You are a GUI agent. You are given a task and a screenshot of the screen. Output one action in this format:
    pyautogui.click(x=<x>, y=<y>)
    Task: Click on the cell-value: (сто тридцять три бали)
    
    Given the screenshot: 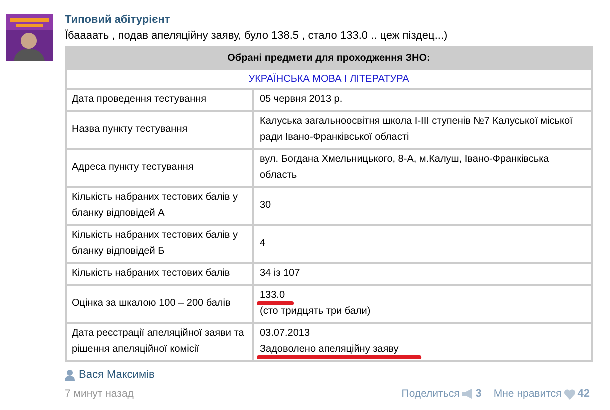 What is the action you would take?
    pyautogui.click(x=315, y=311)
    